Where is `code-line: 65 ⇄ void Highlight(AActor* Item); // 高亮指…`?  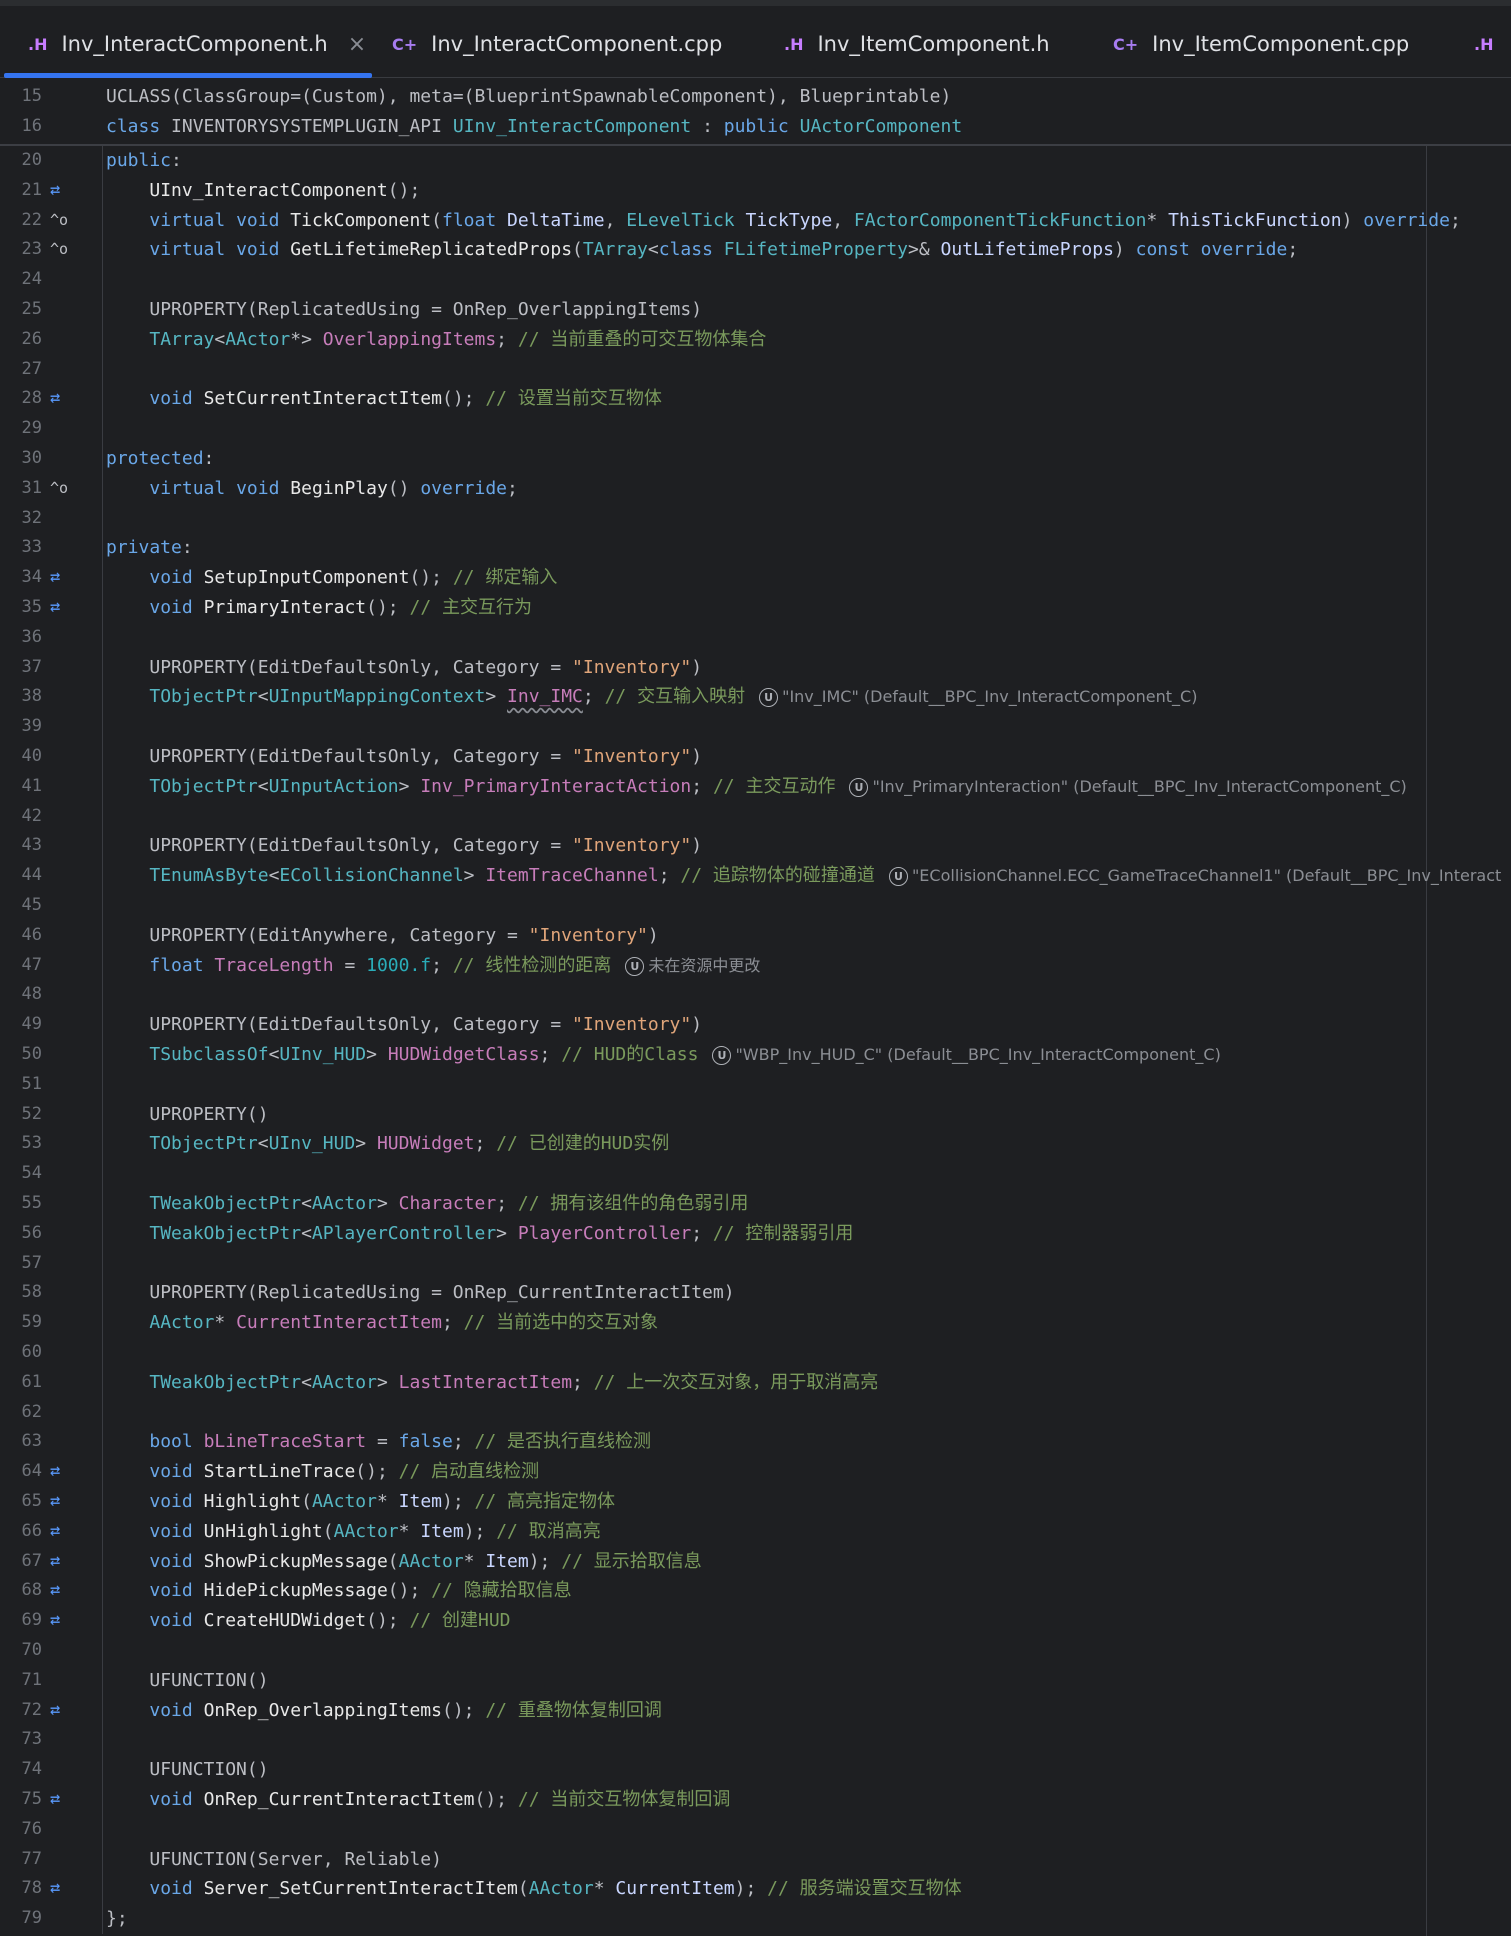 code-line: 65 ⇄ void Highlight(AActor* Item); // 高亮指… is located at coordinates (755, 1502).